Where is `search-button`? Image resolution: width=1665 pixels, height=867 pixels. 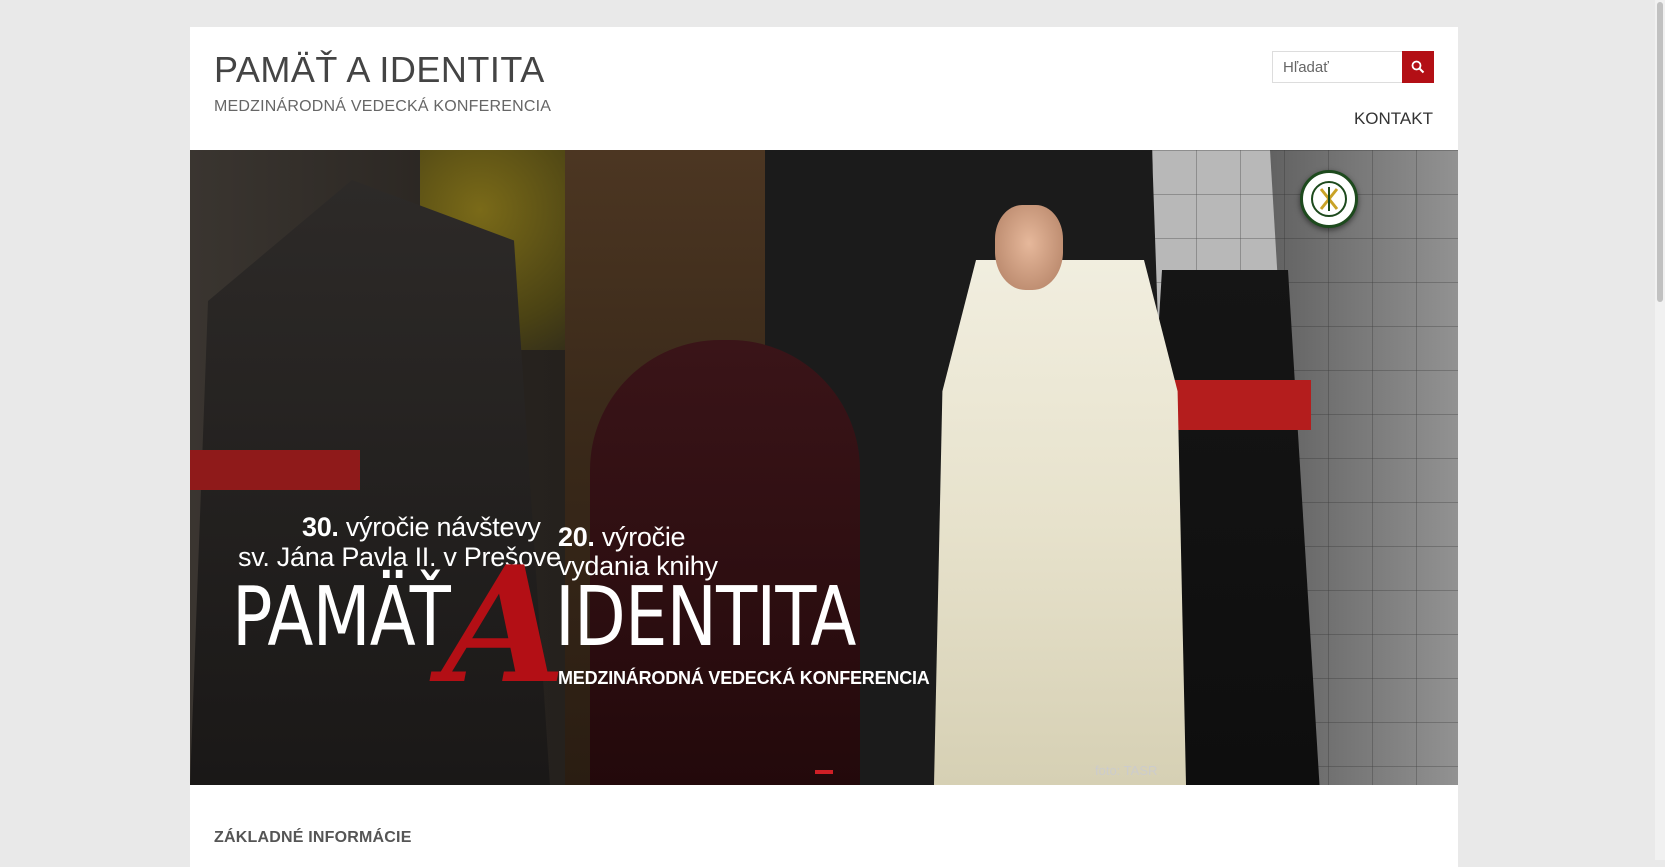
search-button is located at coordinates (1418, 67).